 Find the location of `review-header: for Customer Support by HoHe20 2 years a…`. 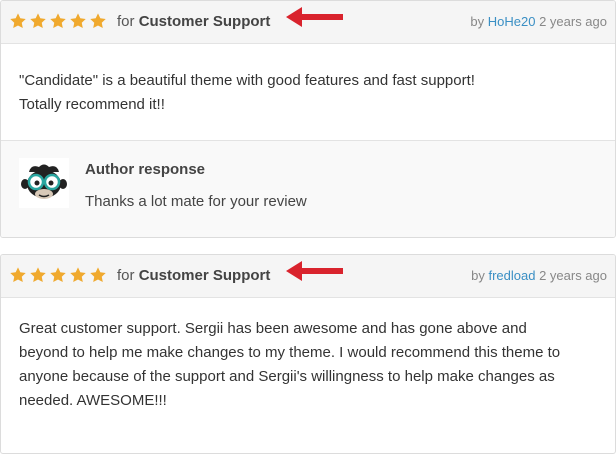

review-header: for Customer Support by HoHe20 2 years a… is located at coordinates (308, 22).